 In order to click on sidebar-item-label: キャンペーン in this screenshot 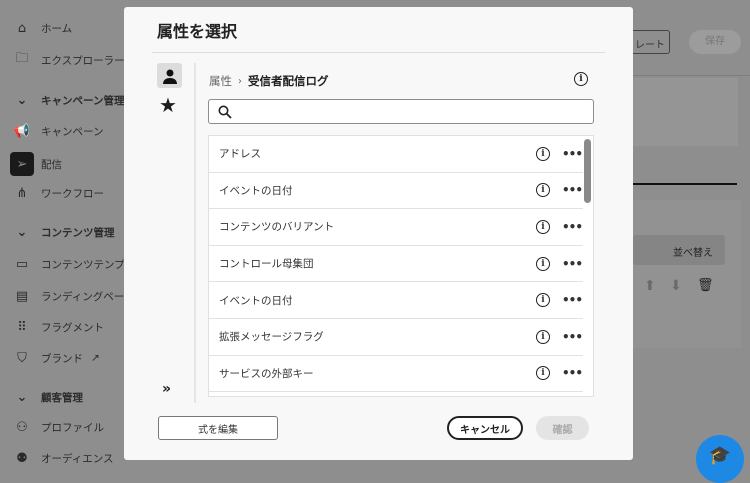, I will do `click(72, 131)`.